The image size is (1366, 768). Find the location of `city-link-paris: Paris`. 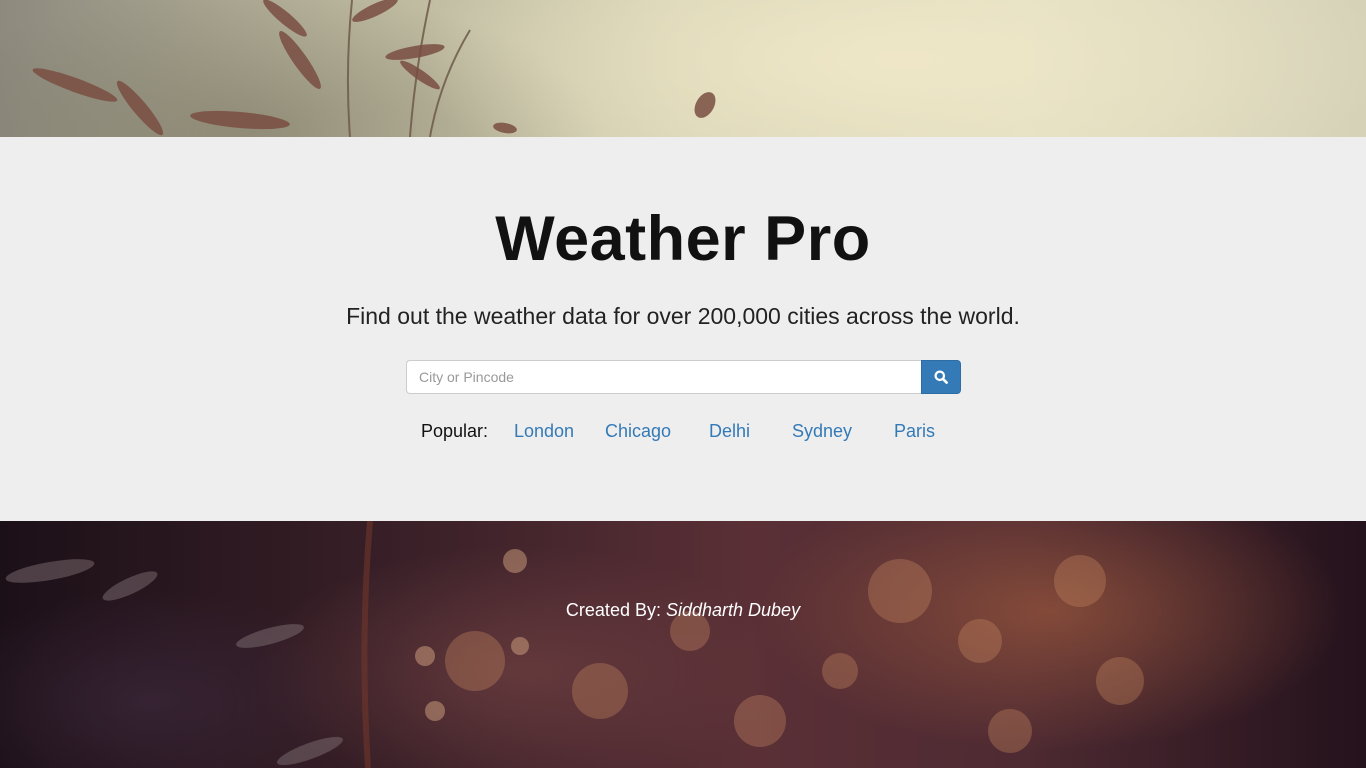

city-link-paris: Paris is located at coordinates (914, 431).